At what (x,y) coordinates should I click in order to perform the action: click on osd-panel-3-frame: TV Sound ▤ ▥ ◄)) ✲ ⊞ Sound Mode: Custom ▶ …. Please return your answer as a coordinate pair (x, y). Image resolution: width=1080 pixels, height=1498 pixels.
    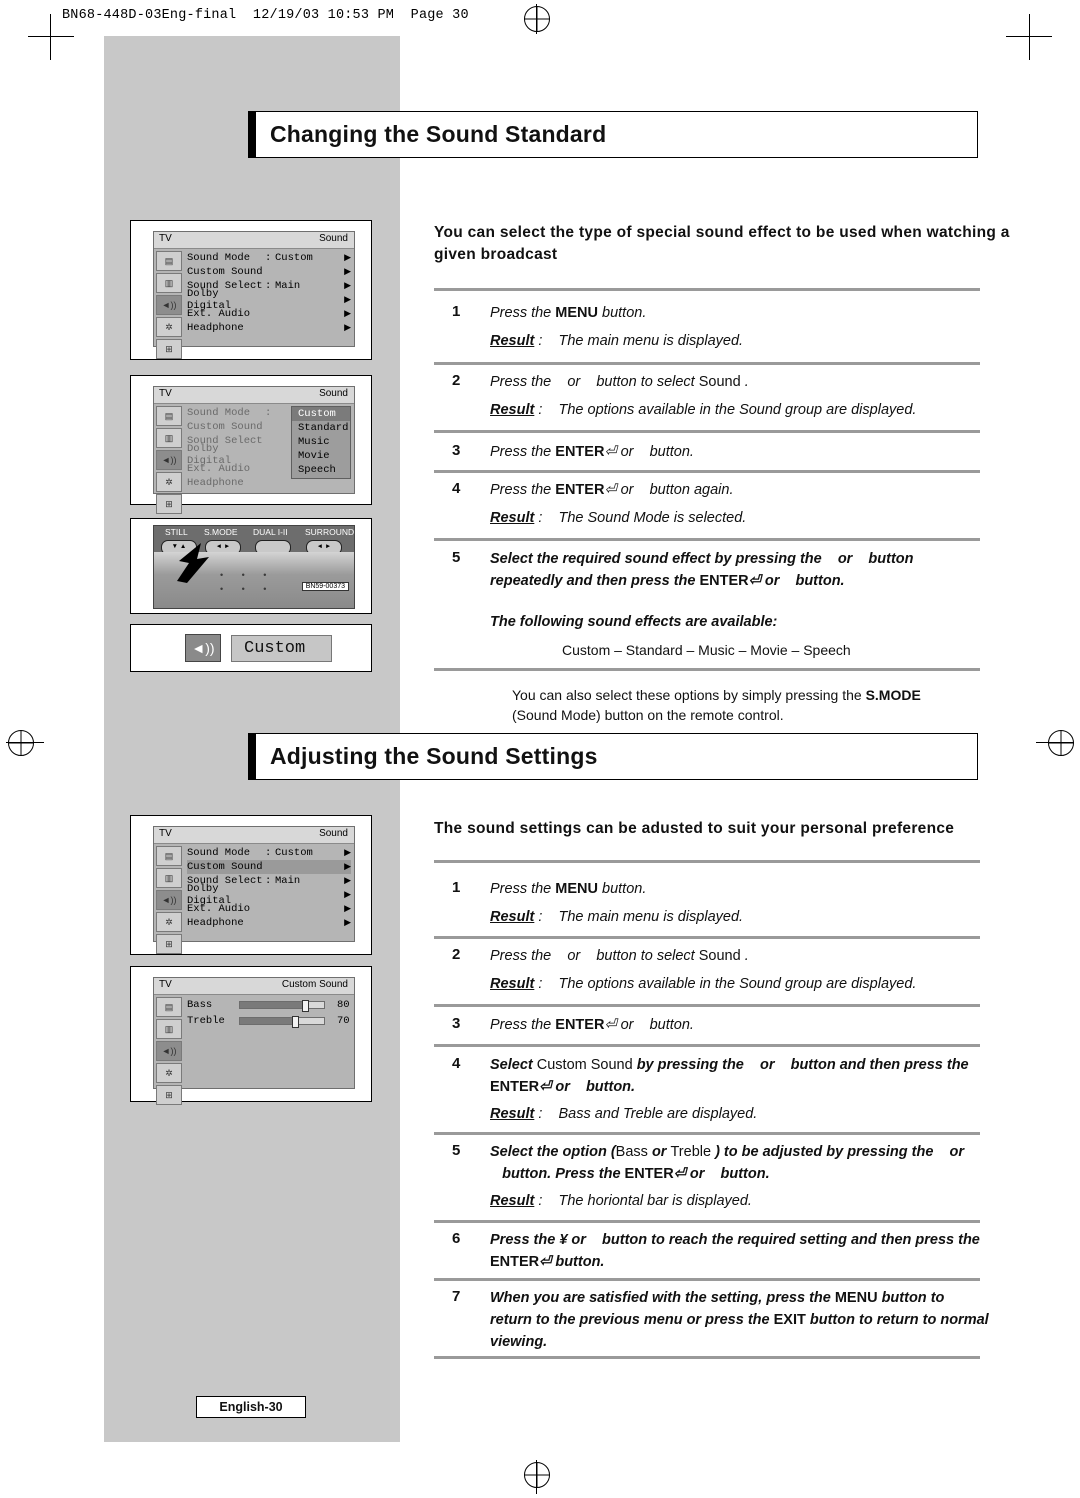
    Looking at the image, I should click on (251, 885).